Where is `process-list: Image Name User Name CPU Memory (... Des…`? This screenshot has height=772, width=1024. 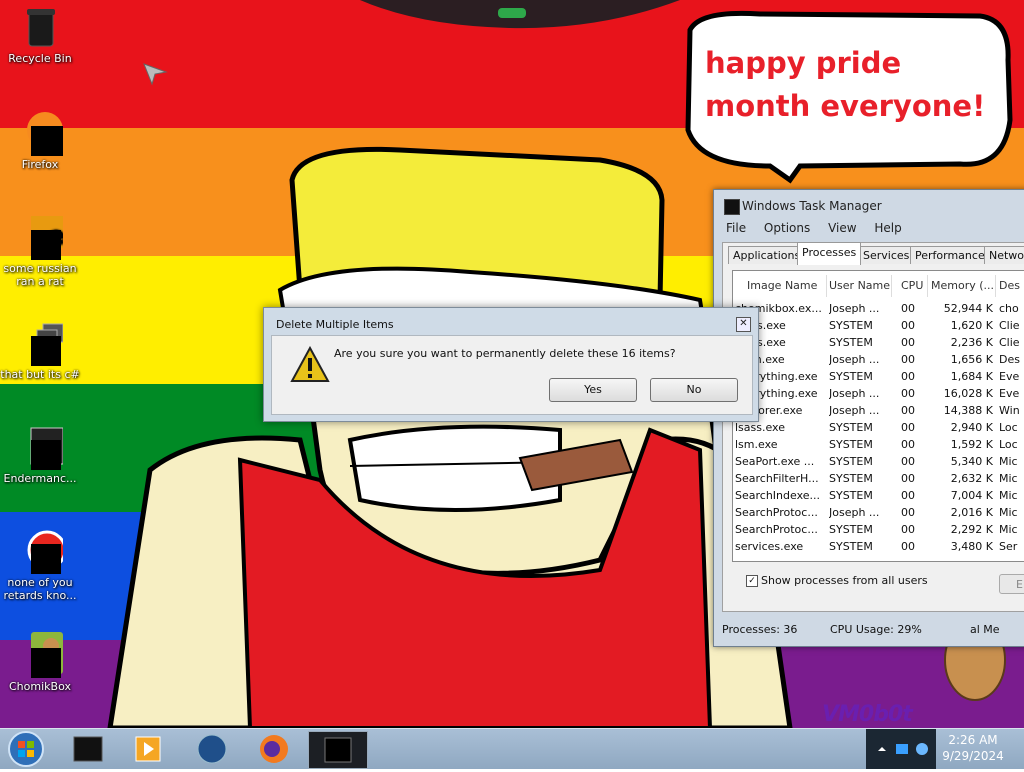 process-list: Image Name User Name CPU Memory (... Des… is located at coordinates (878, 416).